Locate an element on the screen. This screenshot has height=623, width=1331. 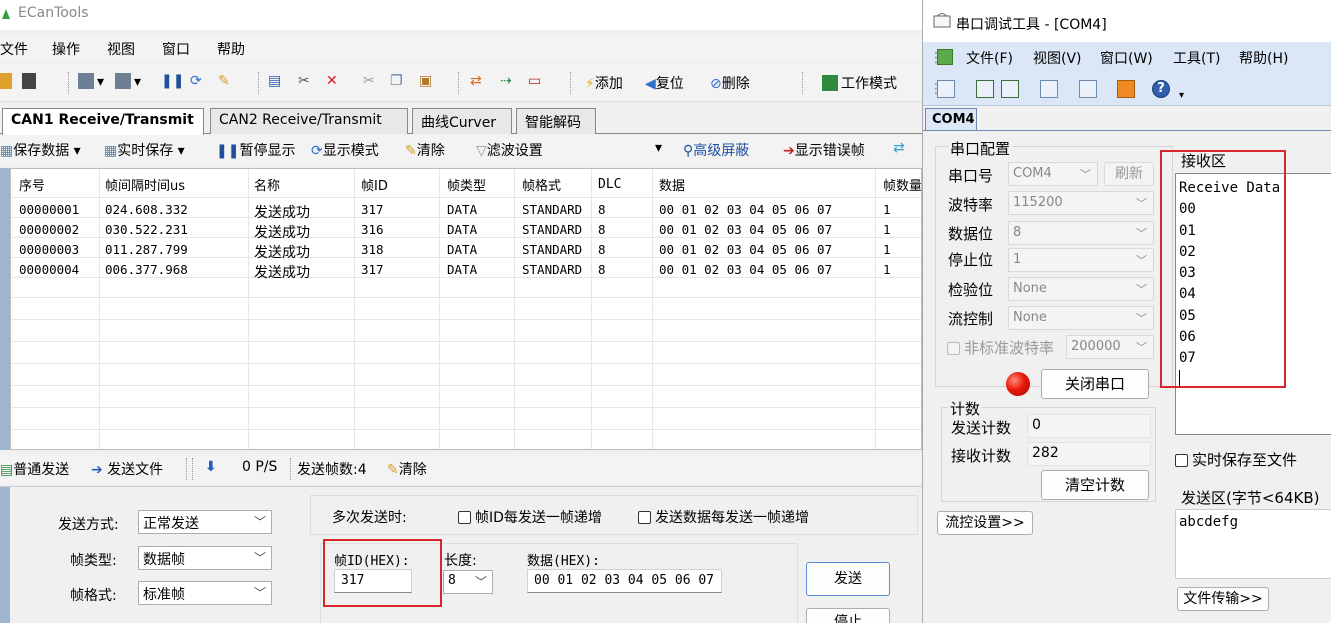
close-port-button: 关闭串口 is located at coordinates (1095, 384).